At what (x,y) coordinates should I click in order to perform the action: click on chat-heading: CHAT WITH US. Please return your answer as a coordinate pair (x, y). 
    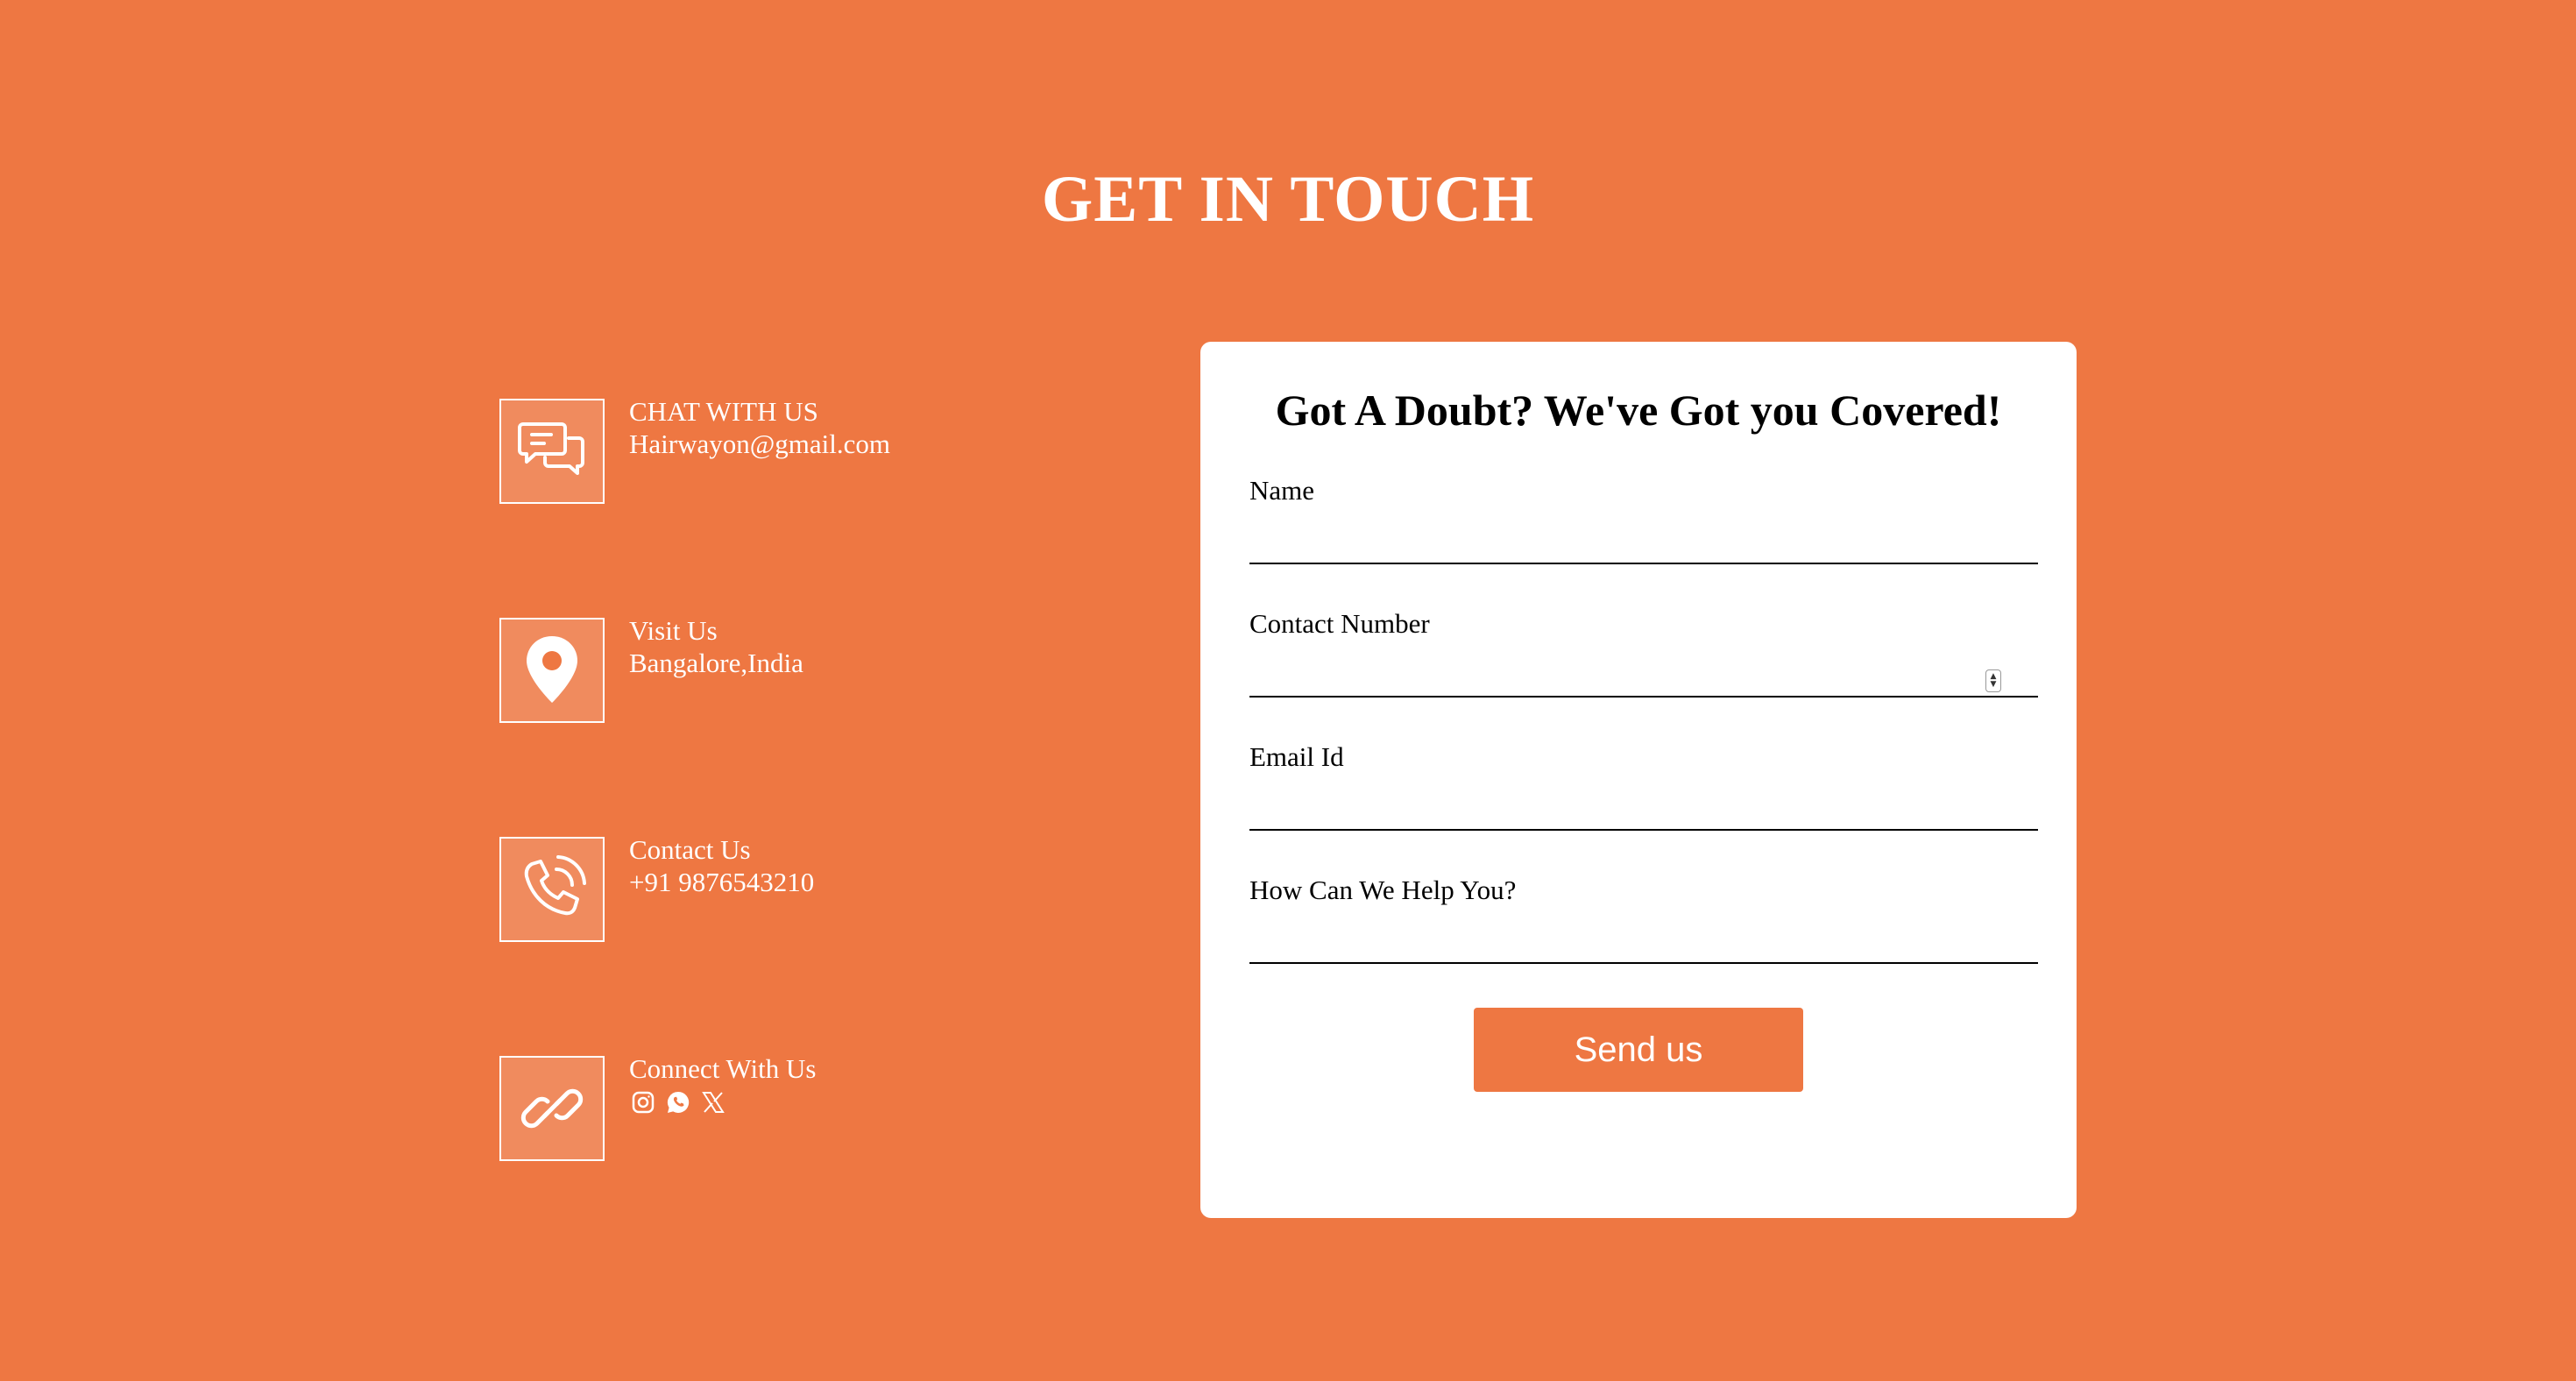
    Looking at the image, I should click on (723, 412).